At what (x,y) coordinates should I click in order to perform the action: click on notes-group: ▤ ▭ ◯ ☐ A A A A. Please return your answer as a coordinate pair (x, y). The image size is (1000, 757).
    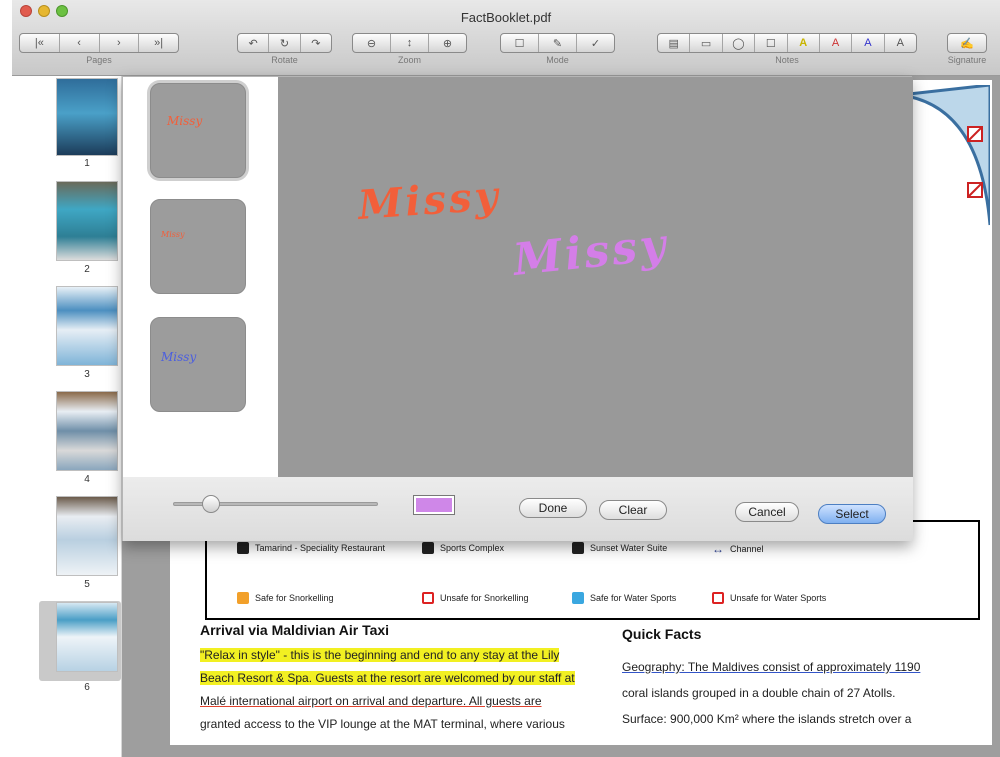
    Looking at the image, I should click on (787, 43).